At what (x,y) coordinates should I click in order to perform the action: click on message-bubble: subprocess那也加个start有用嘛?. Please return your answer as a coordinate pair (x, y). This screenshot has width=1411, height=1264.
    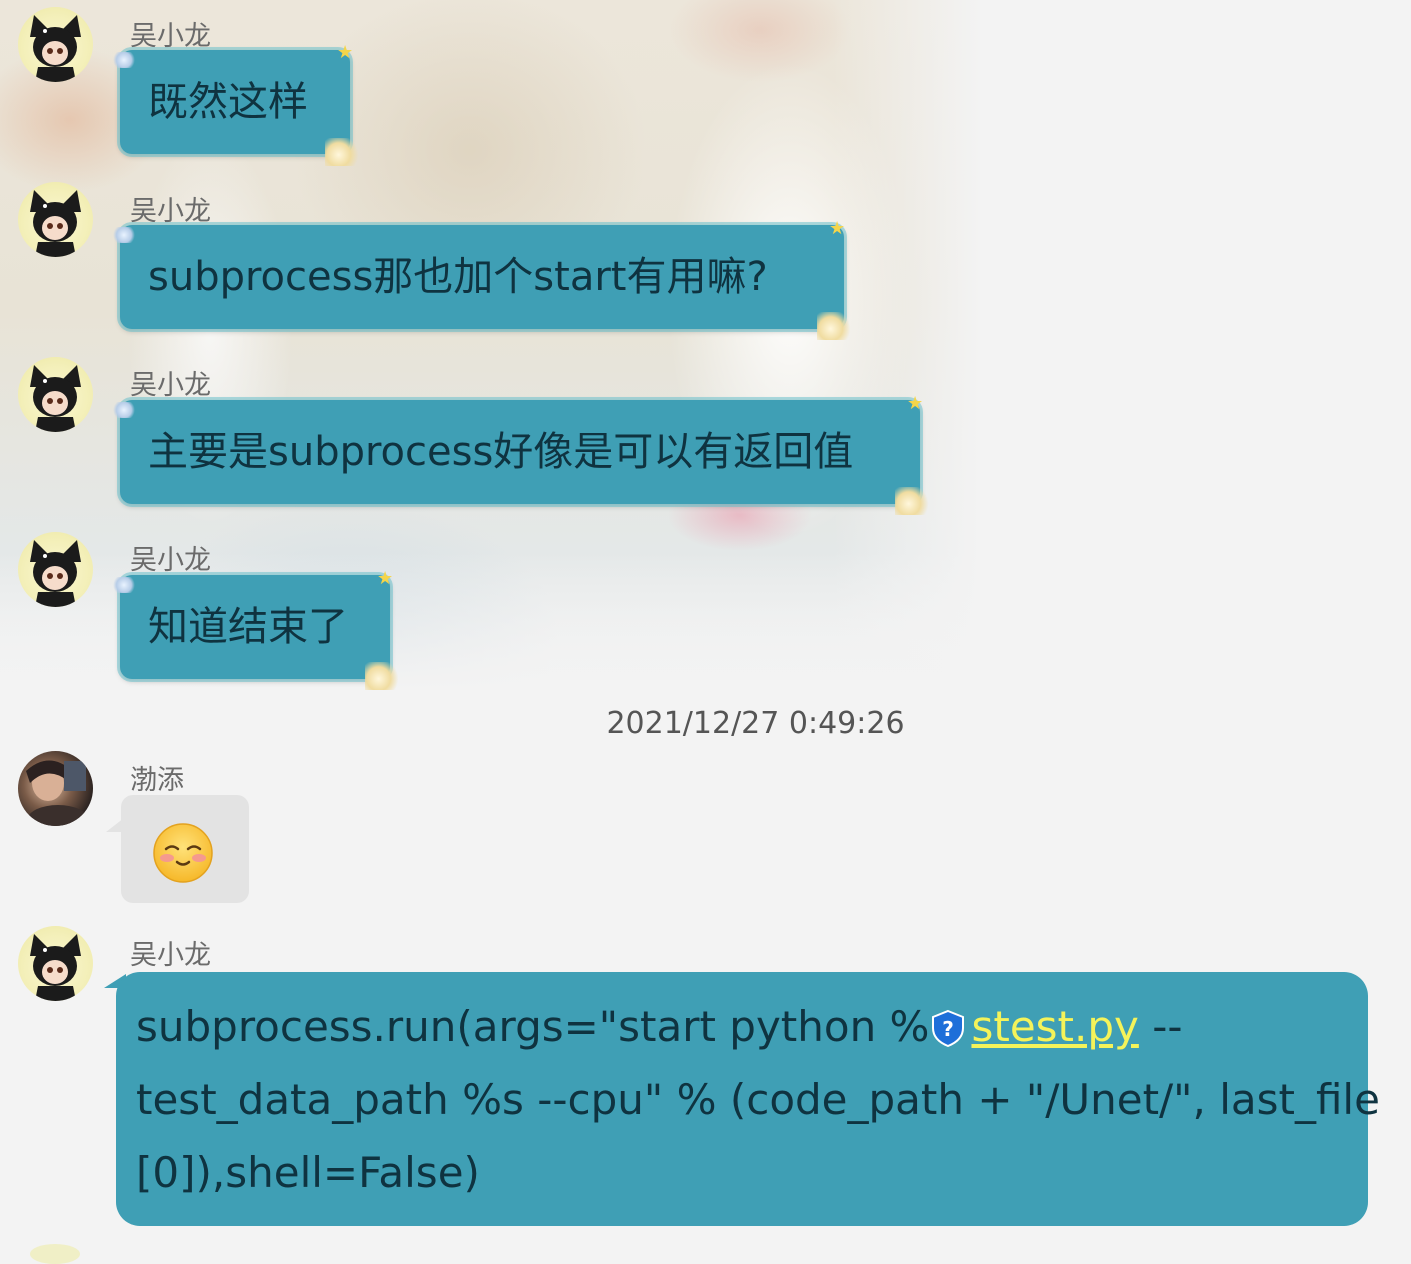
    Looking at the image, I should click on (482, 277).